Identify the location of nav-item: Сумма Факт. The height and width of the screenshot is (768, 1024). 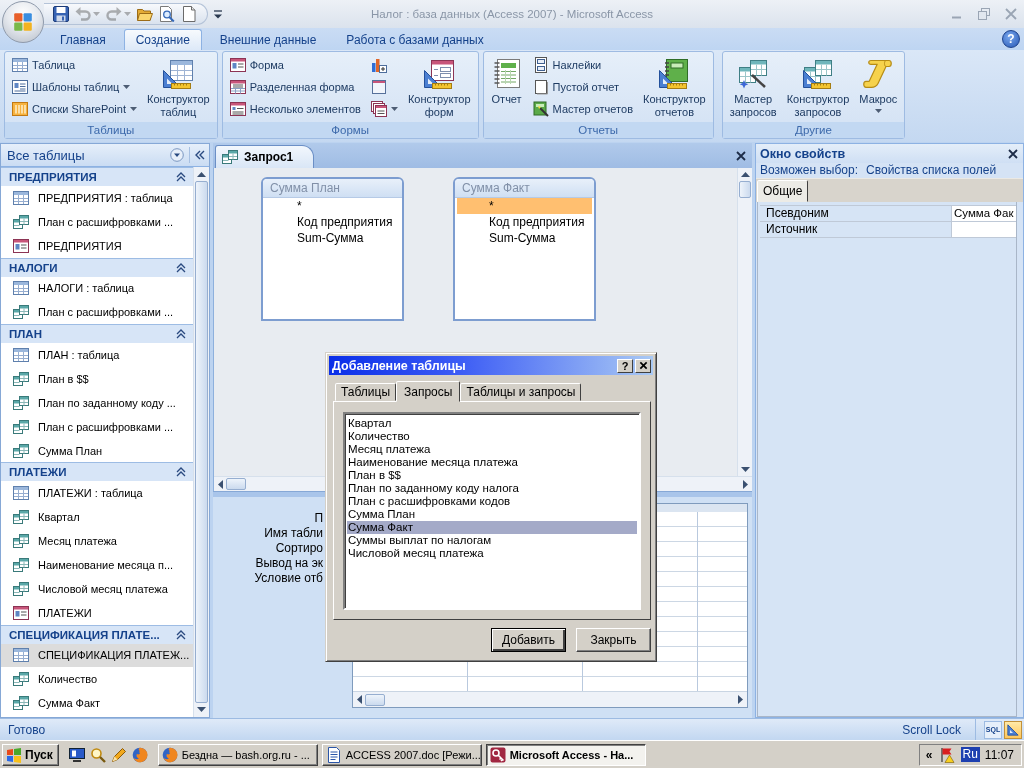
(97, 703).